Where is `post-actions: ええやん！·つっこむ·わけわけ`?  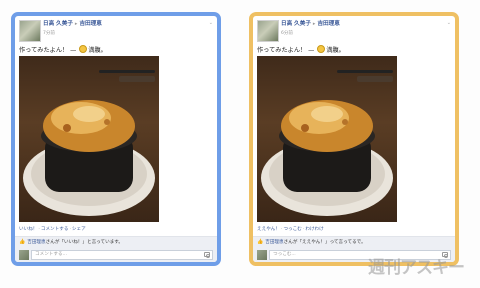 post-actions: ええやん！·つっこむ·わけわけ is located at coordinates (290, 229).